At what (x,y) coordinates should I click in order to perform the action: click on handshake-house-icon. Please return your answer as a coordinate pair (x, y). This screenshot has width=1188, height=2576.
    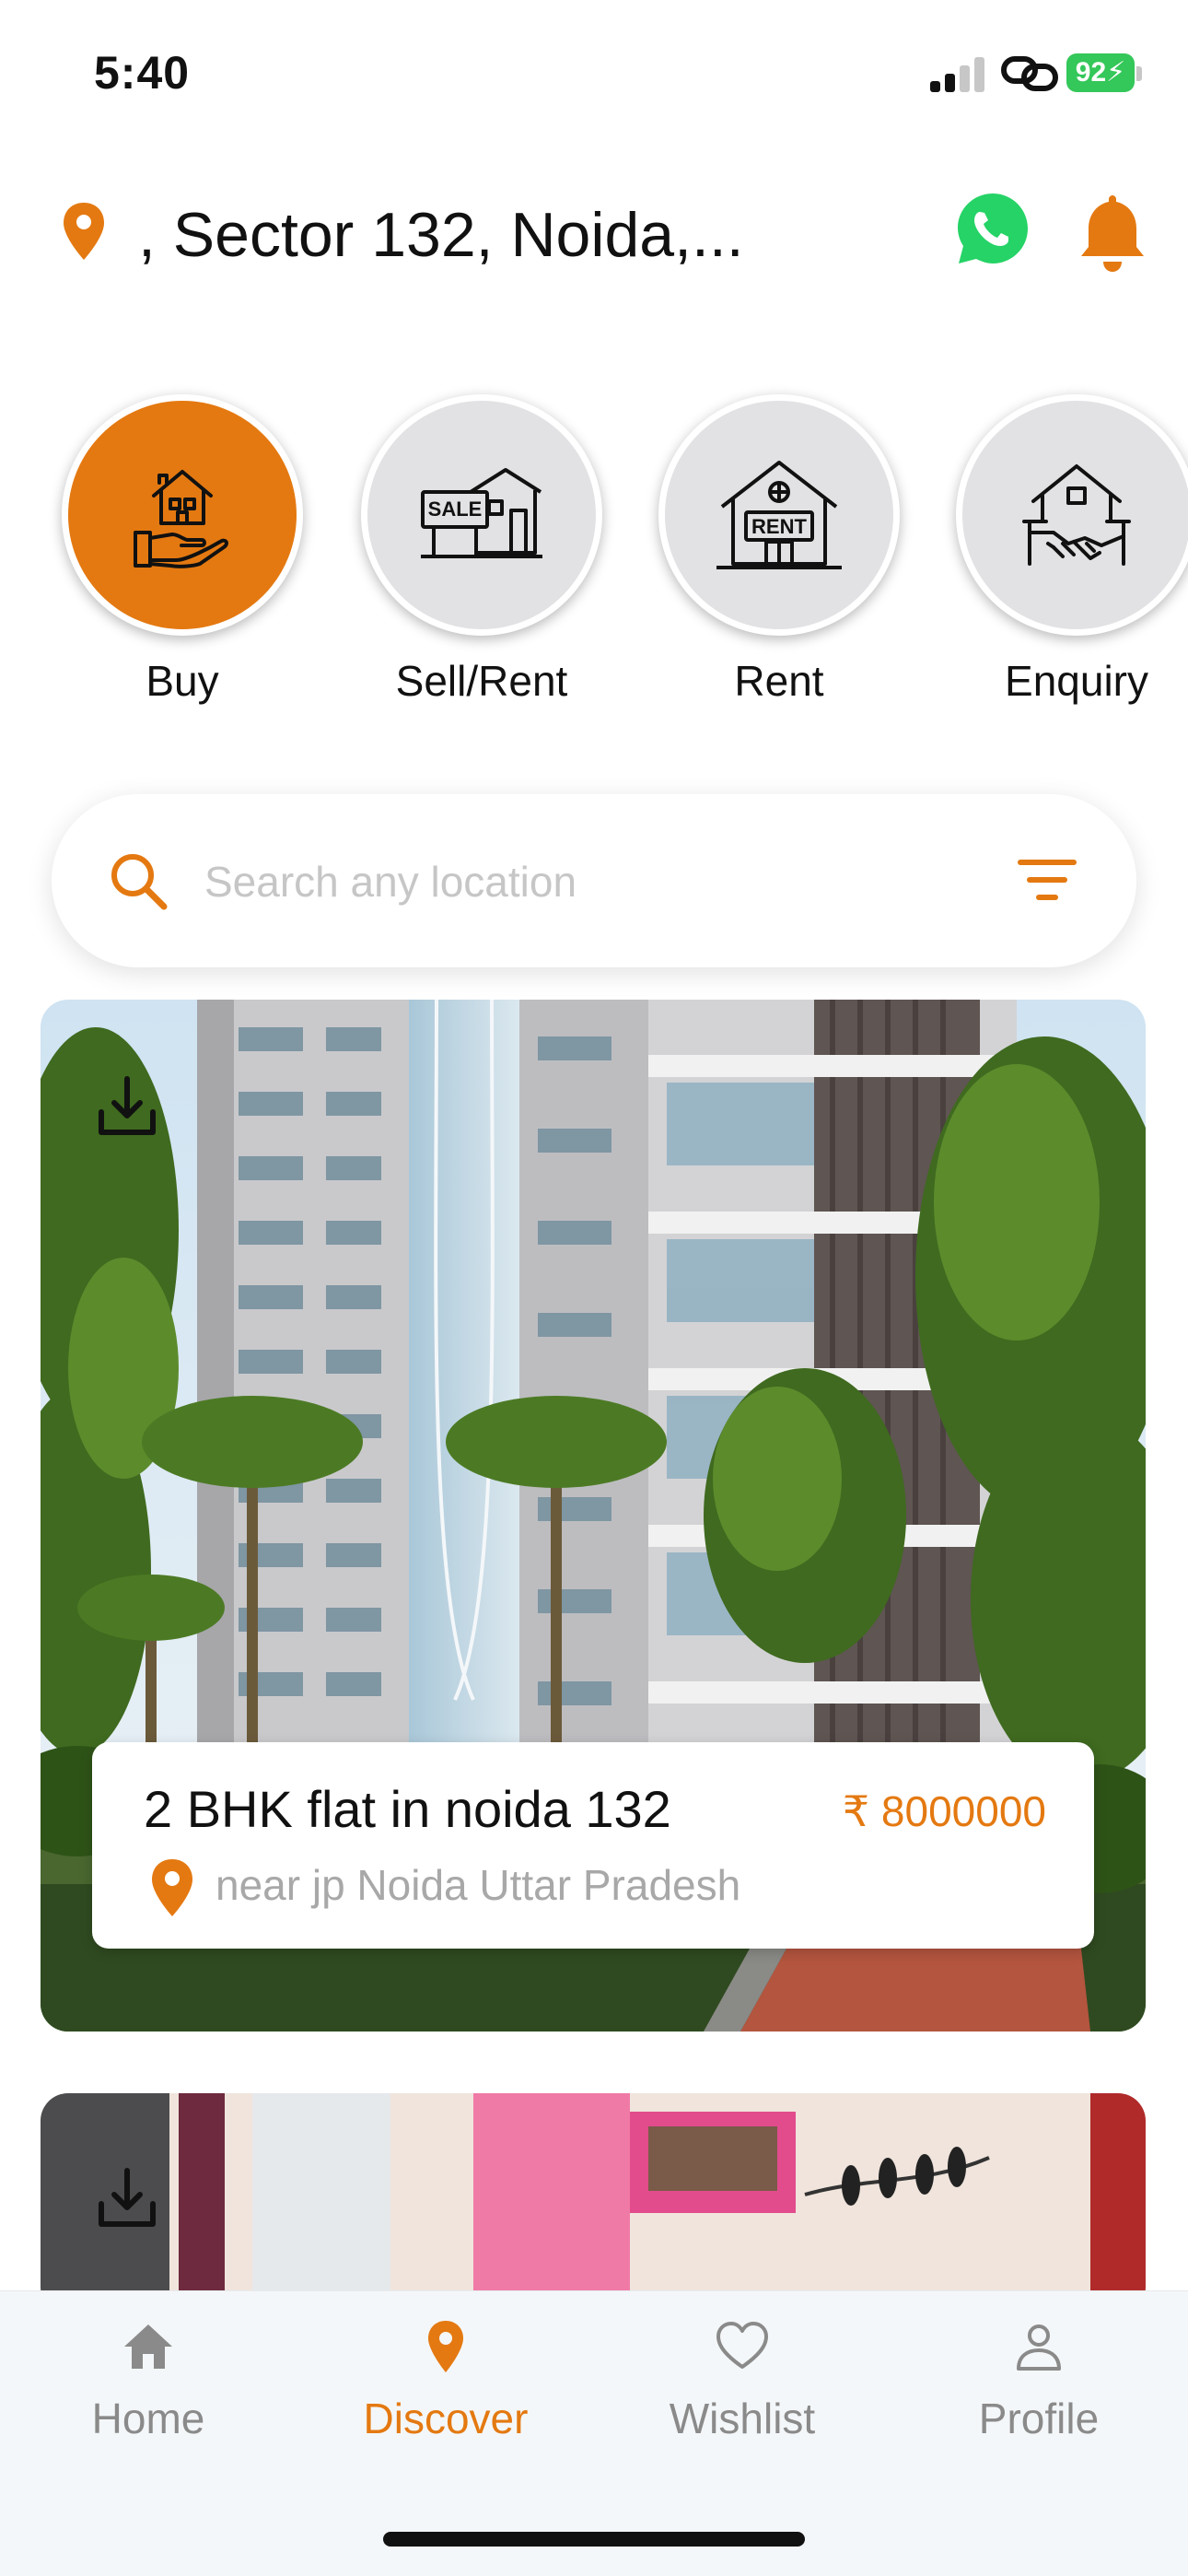
    Looking at the image, I should click on (1076, 515).